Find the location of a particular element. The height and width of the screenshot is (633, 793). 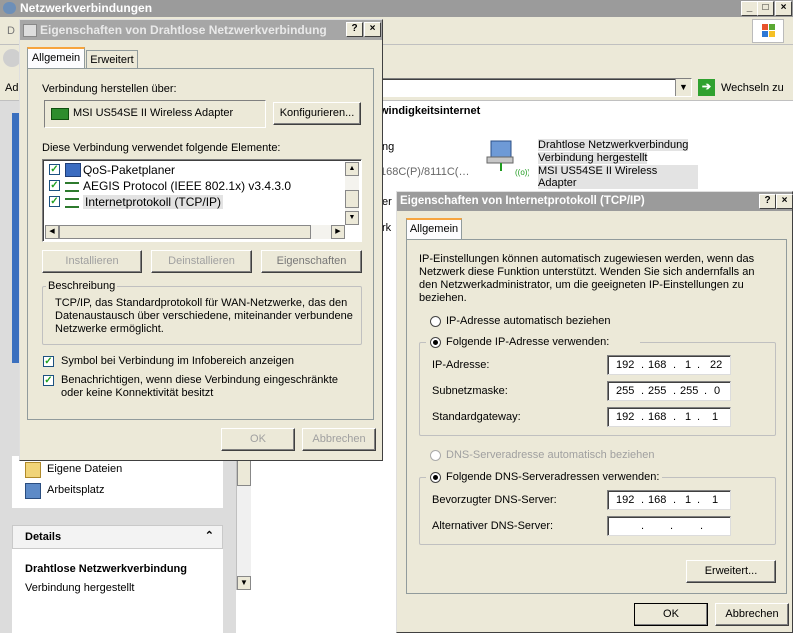

list-item: ✓ QoS-Paketplaner is located at coordinates (194, 170).